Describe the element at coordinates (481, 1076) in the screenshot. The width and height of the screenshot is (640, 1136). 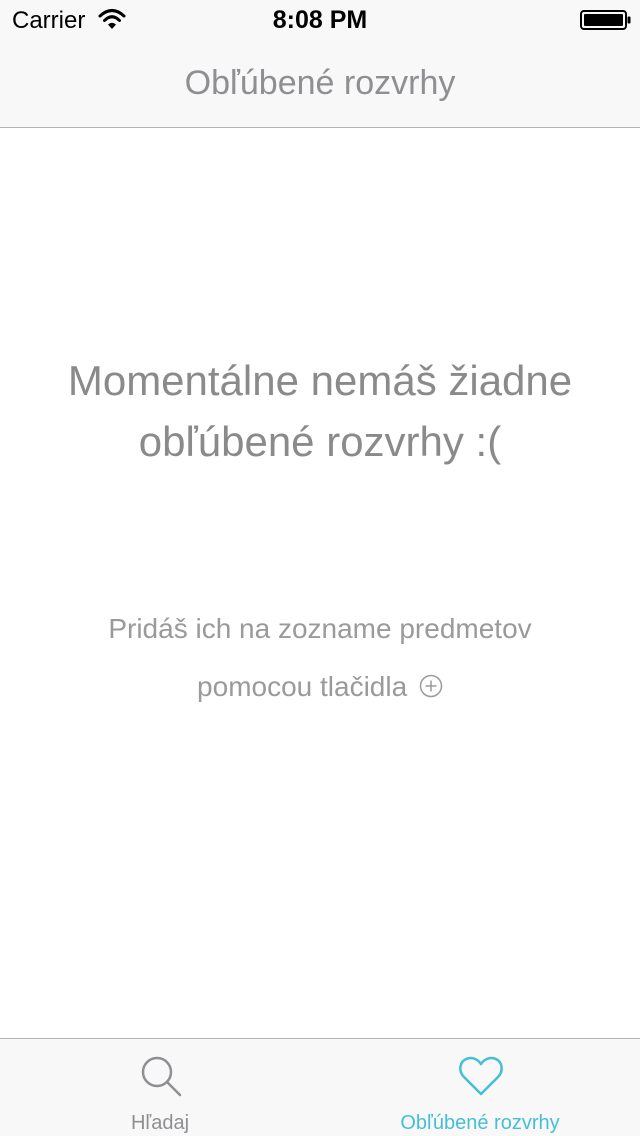
I see `heart-icon` at that location.